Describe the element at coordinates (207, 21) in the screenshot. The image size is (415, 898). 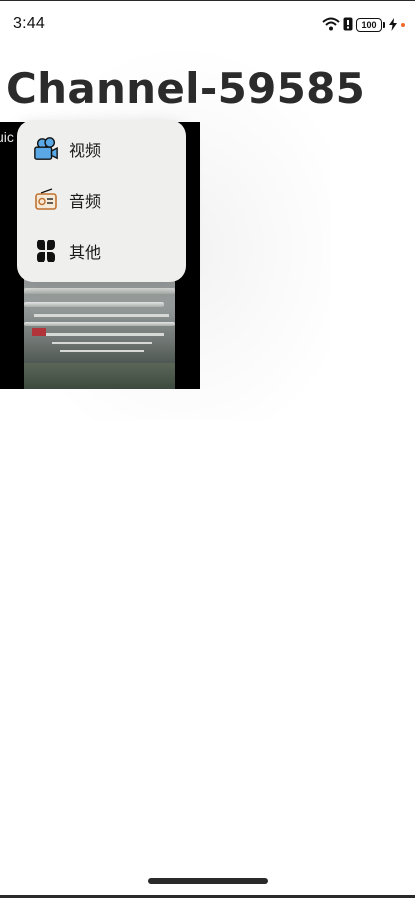
I see `status-bar: 3:44 100` at that location.